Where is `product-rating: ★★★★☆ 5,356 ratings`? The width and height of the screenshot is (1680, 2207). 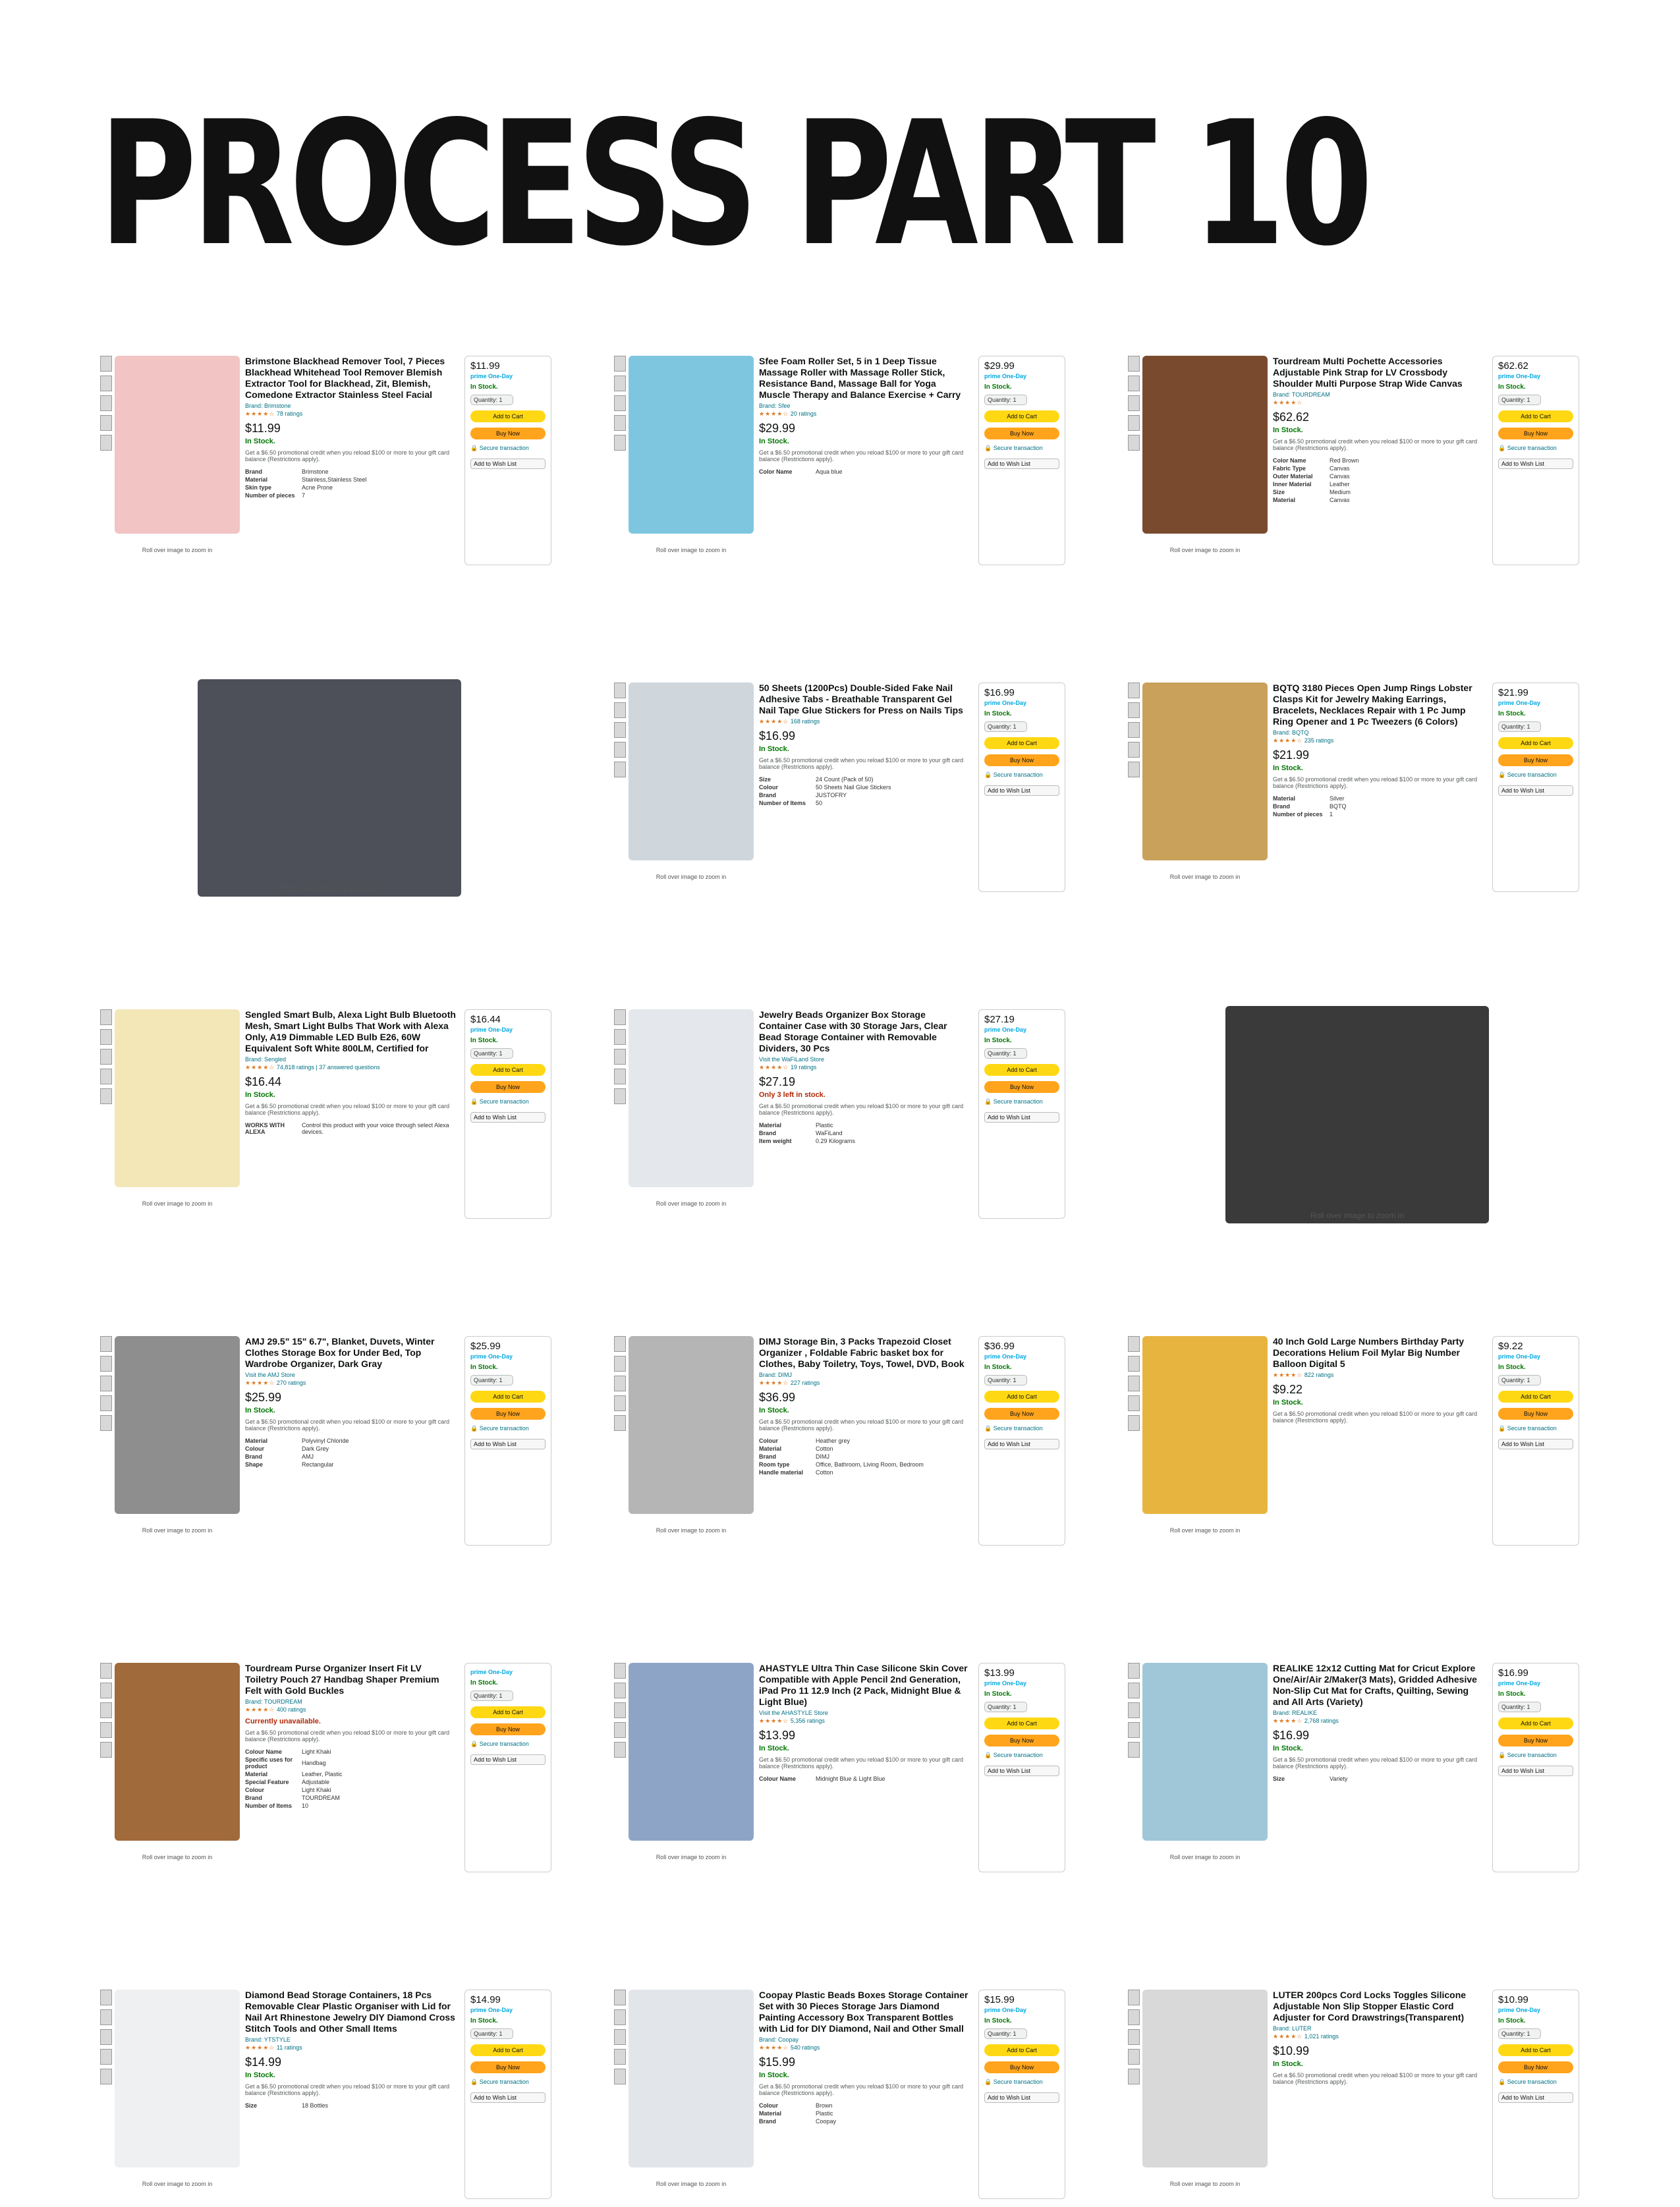 product-rating: ★★★★☆ 5,356 ratings is located at coordinates (864, 1721).